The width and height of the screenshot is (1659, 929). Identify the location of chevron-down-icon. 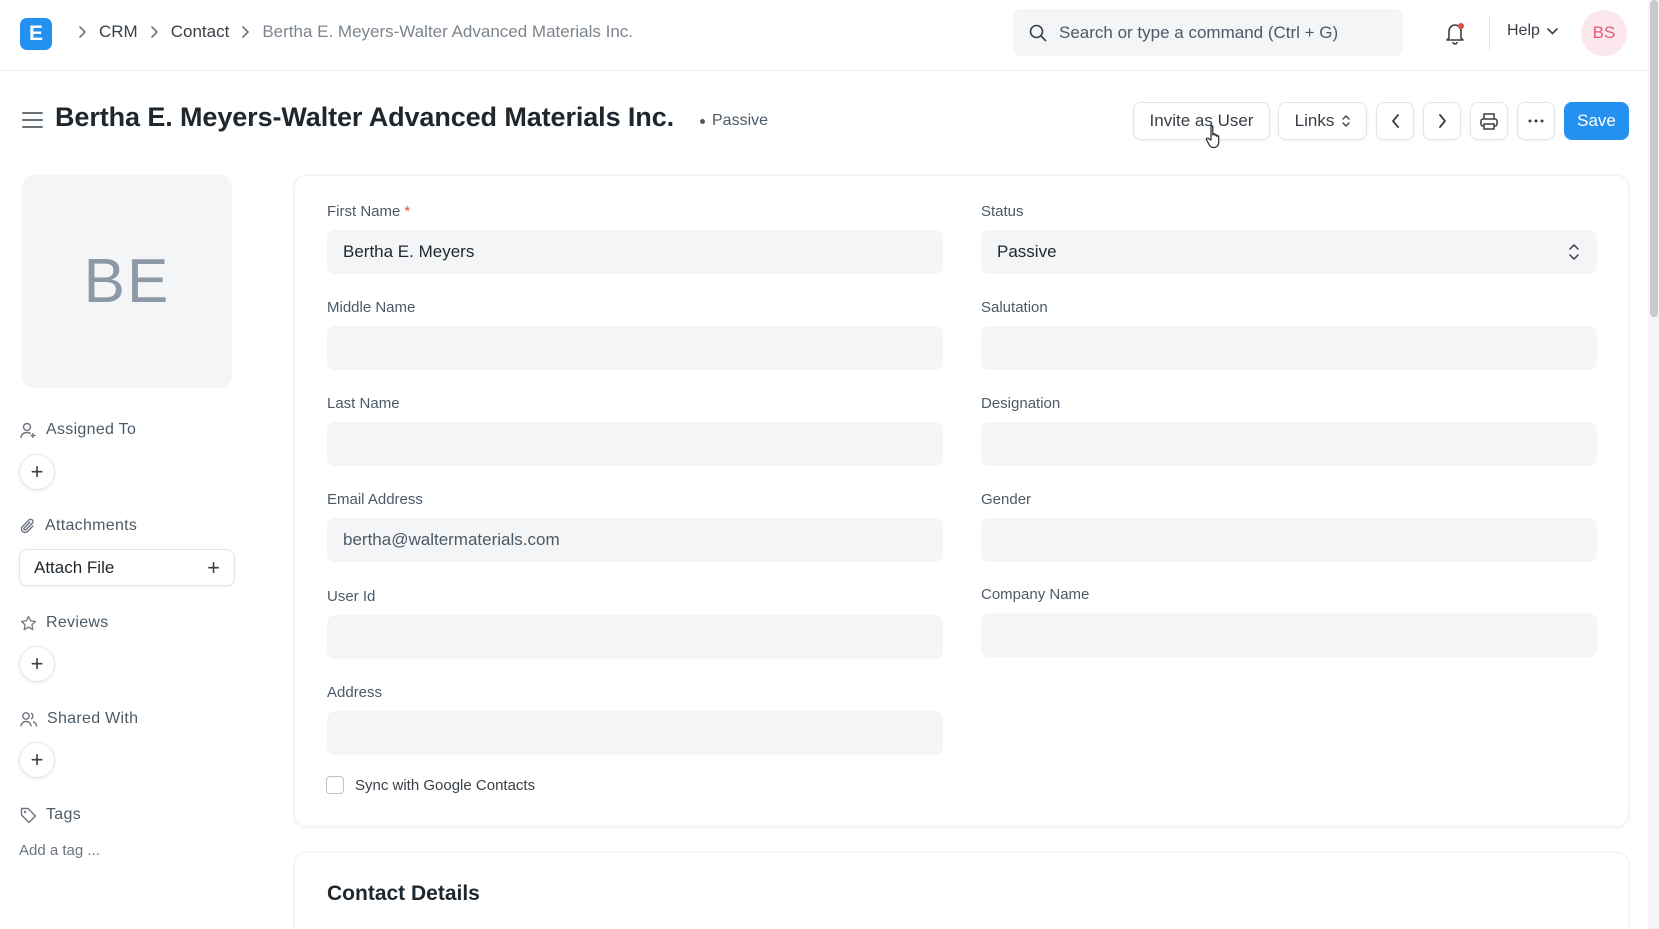
(1552, 31).